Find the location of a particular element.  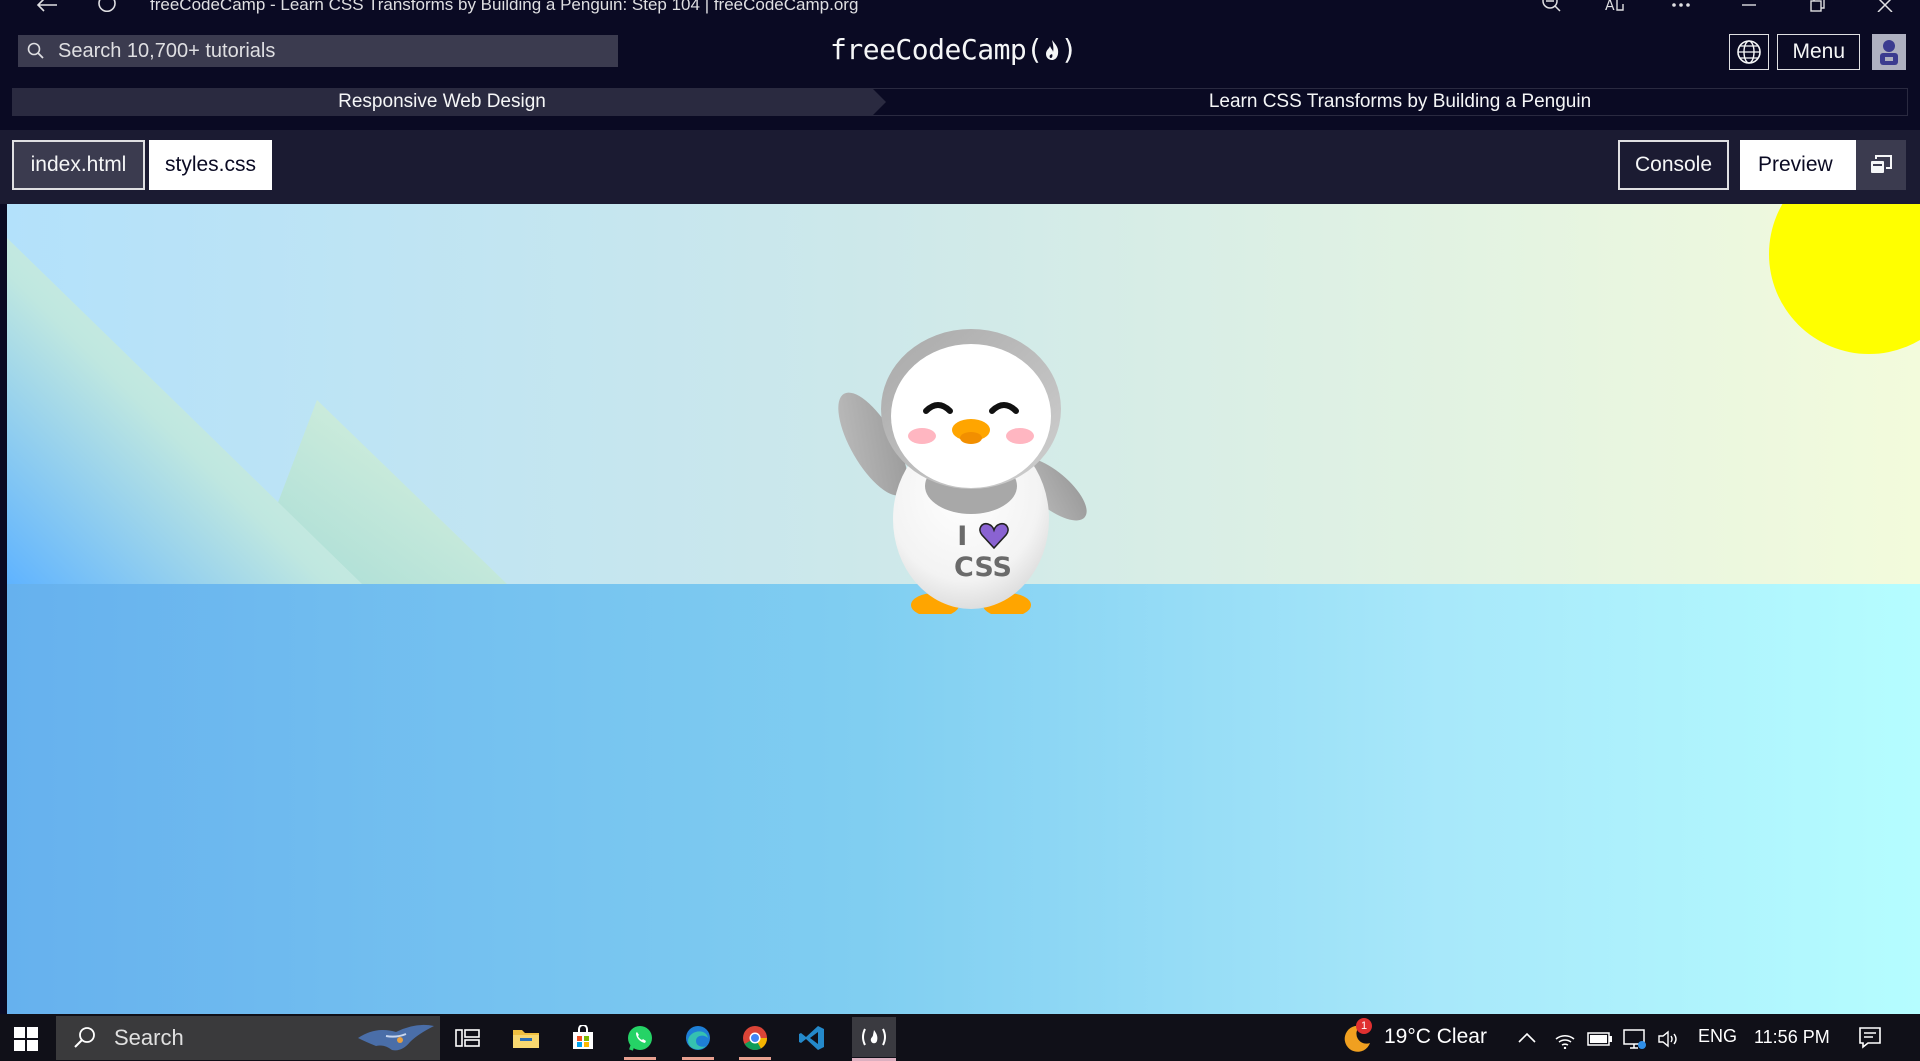

freecodecamp-app-icon is located at coordinates (874, 1039).